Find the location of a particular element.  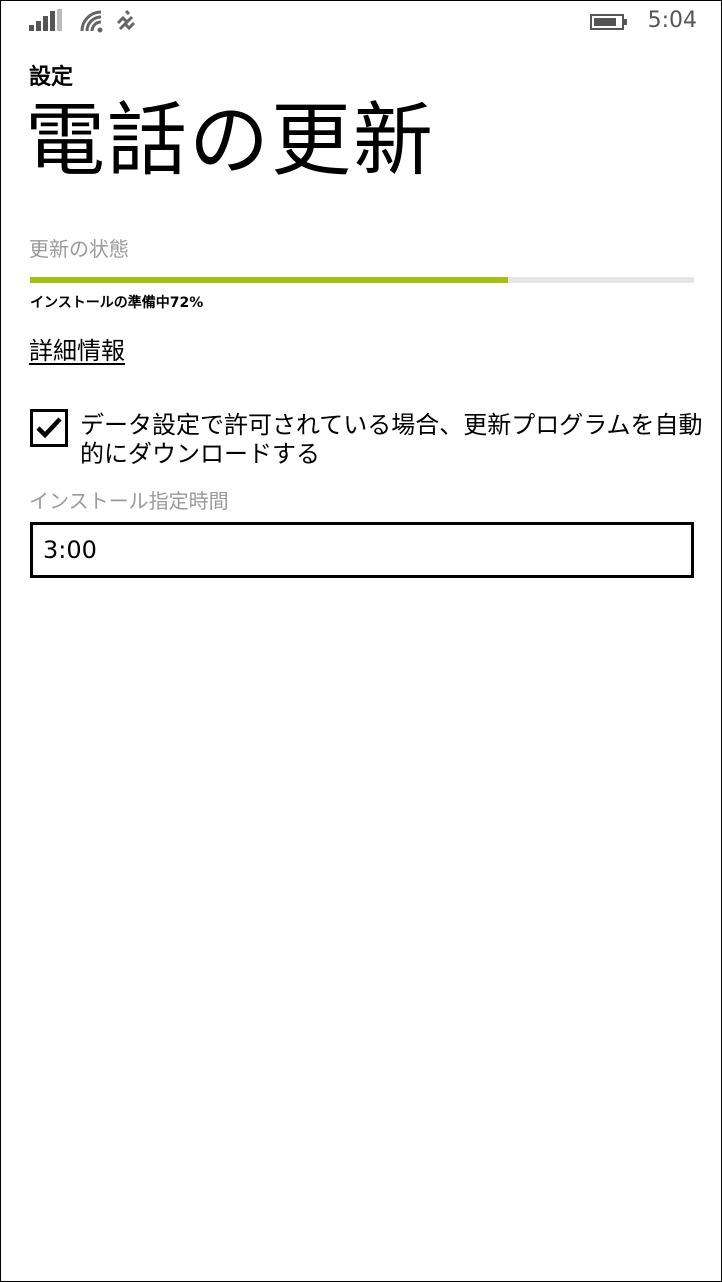

checkmark-icon is located at coordinates (49, 428).